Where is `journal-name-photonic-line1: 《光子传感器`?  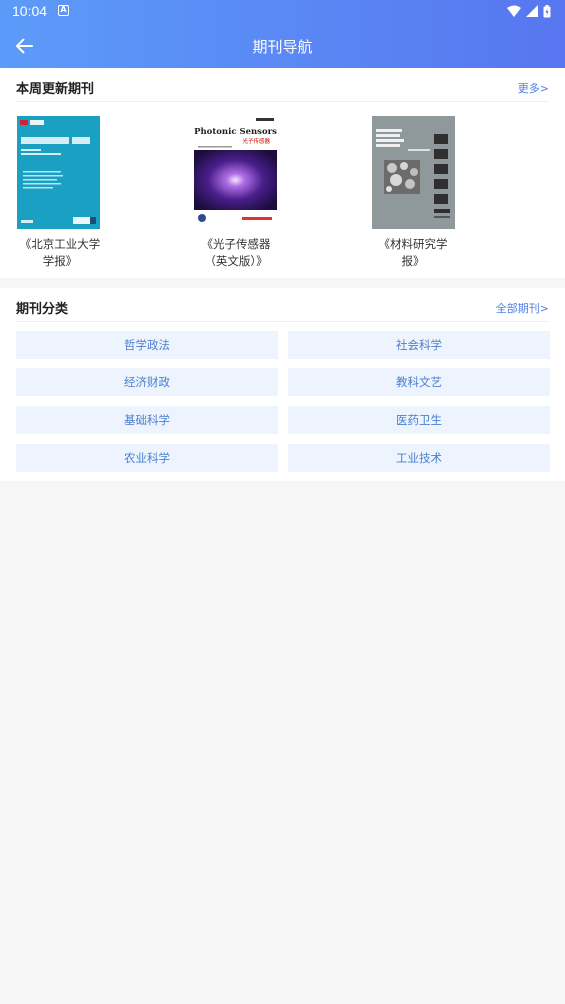 journal-name-photonic-line1: 《光子传感器 is located at coordinates (236, 244).